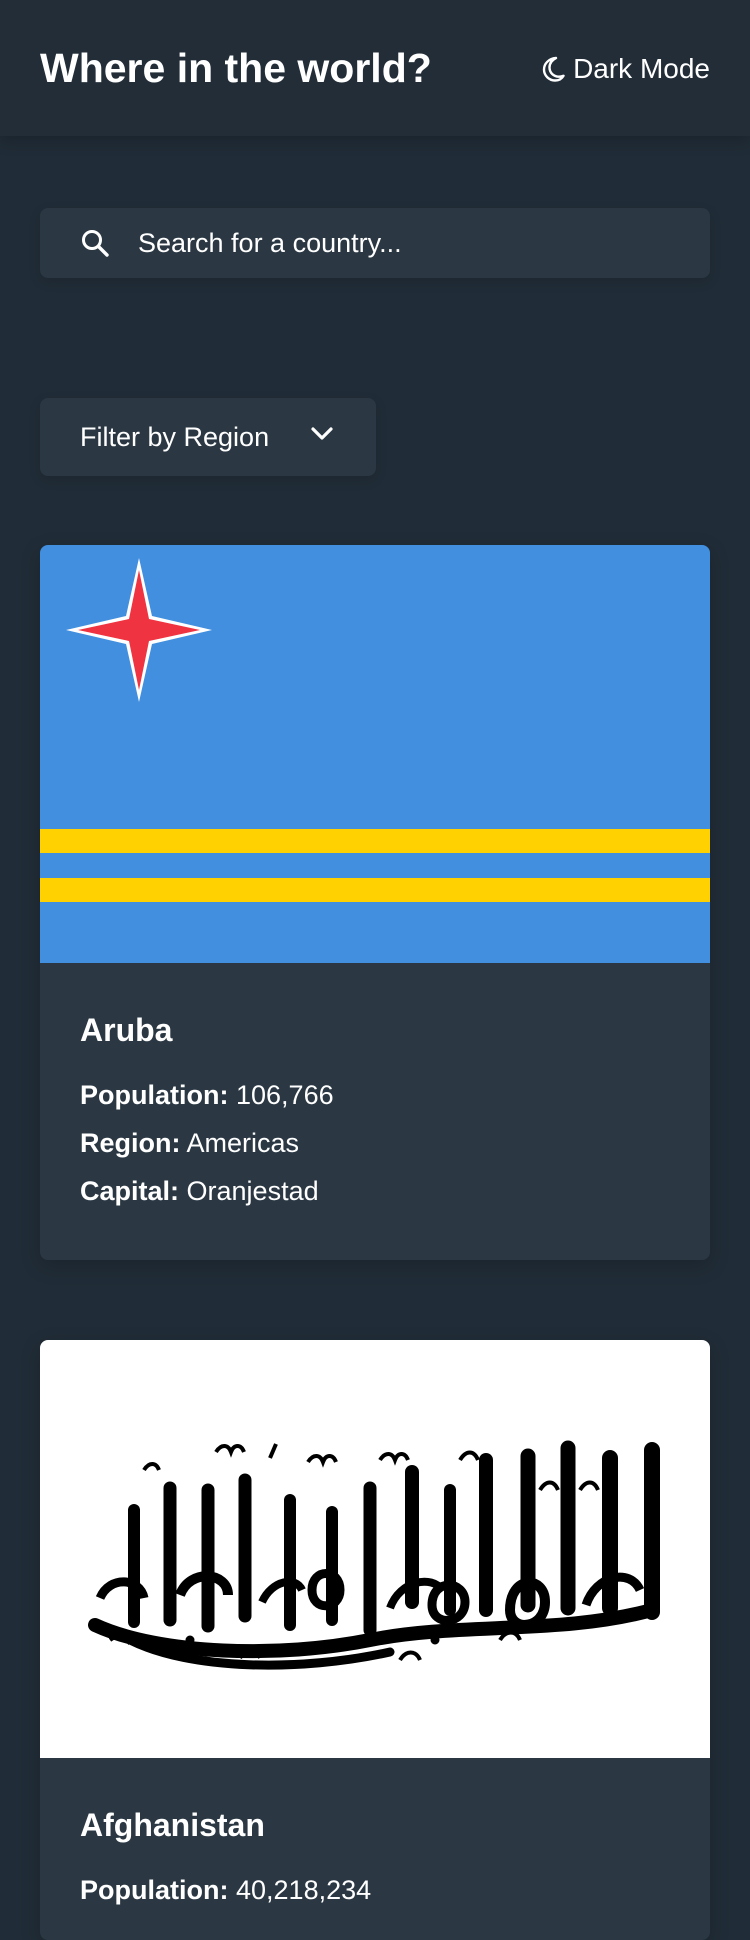  What do you see at coordinates (95, 243) in the screenshot?
I see `search-icon` at bounding box center [95, 243].